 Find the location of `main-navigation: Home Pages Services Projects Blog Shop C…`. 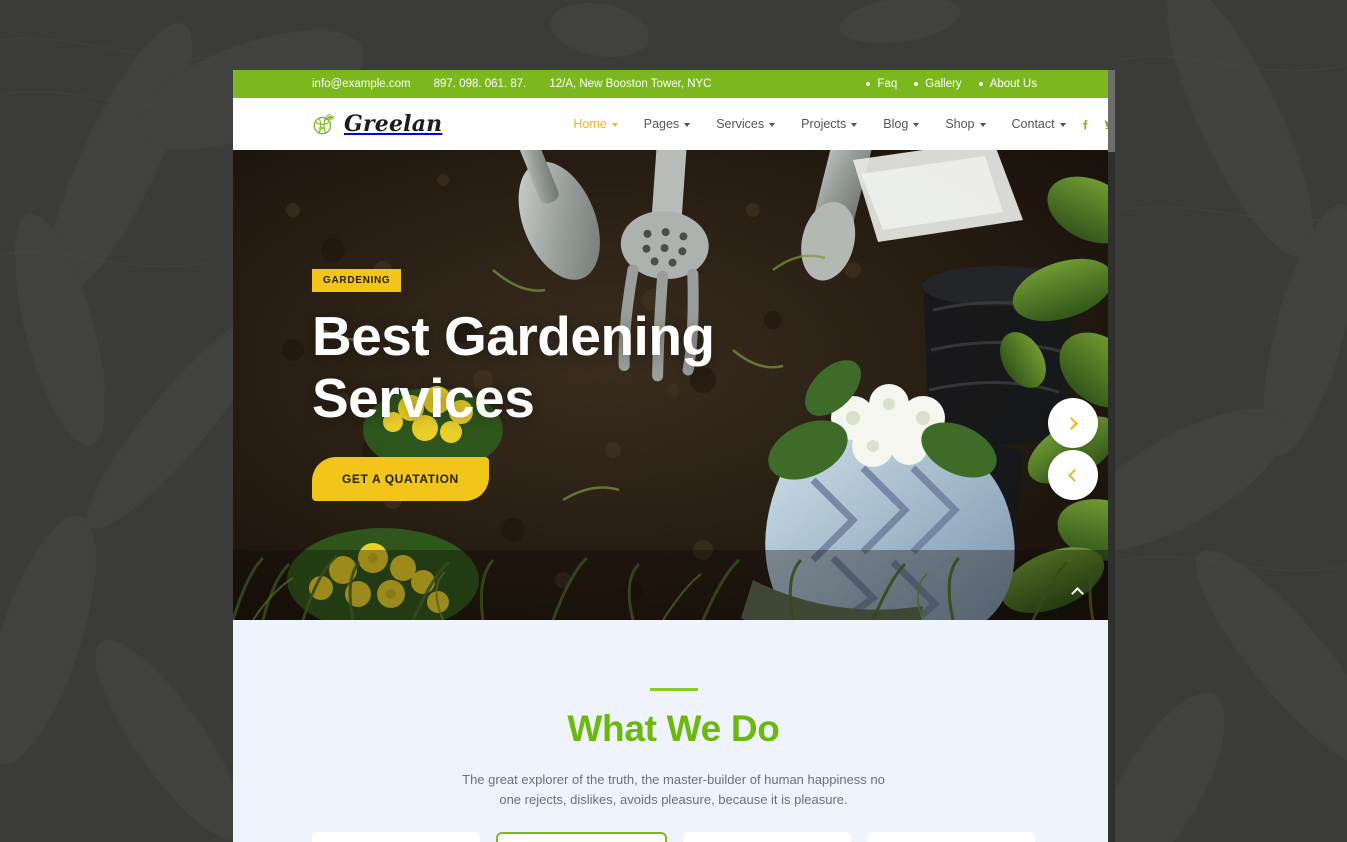

main-navigation: Home Pages Services Projects Blog Shop C… is located at coordinates (819, 124).